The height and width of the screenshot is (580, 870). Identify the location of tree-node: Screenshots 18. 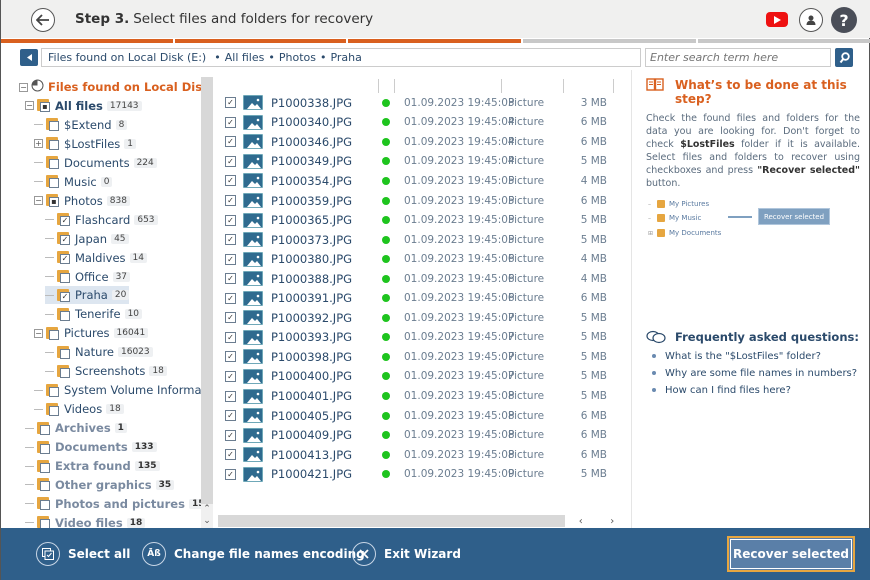
(106, 371).